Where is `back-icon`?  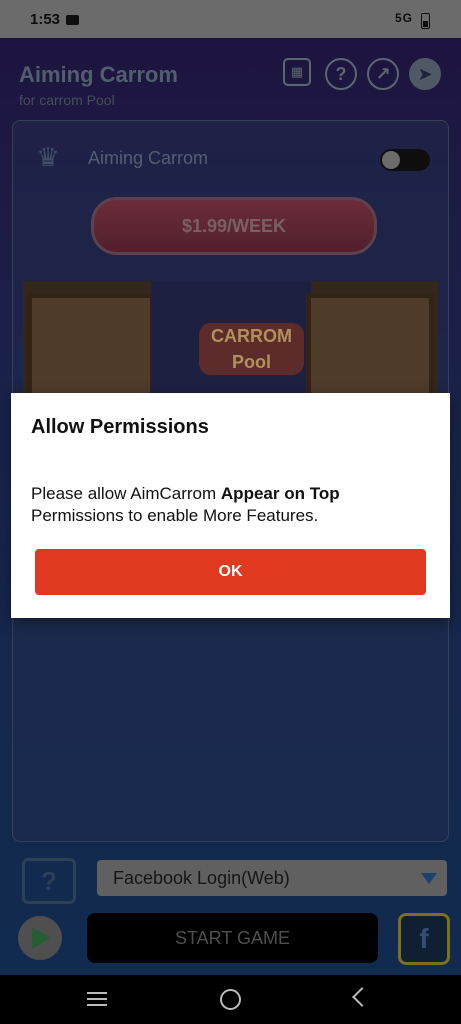
back-icon is located at coordinates (362, 997).